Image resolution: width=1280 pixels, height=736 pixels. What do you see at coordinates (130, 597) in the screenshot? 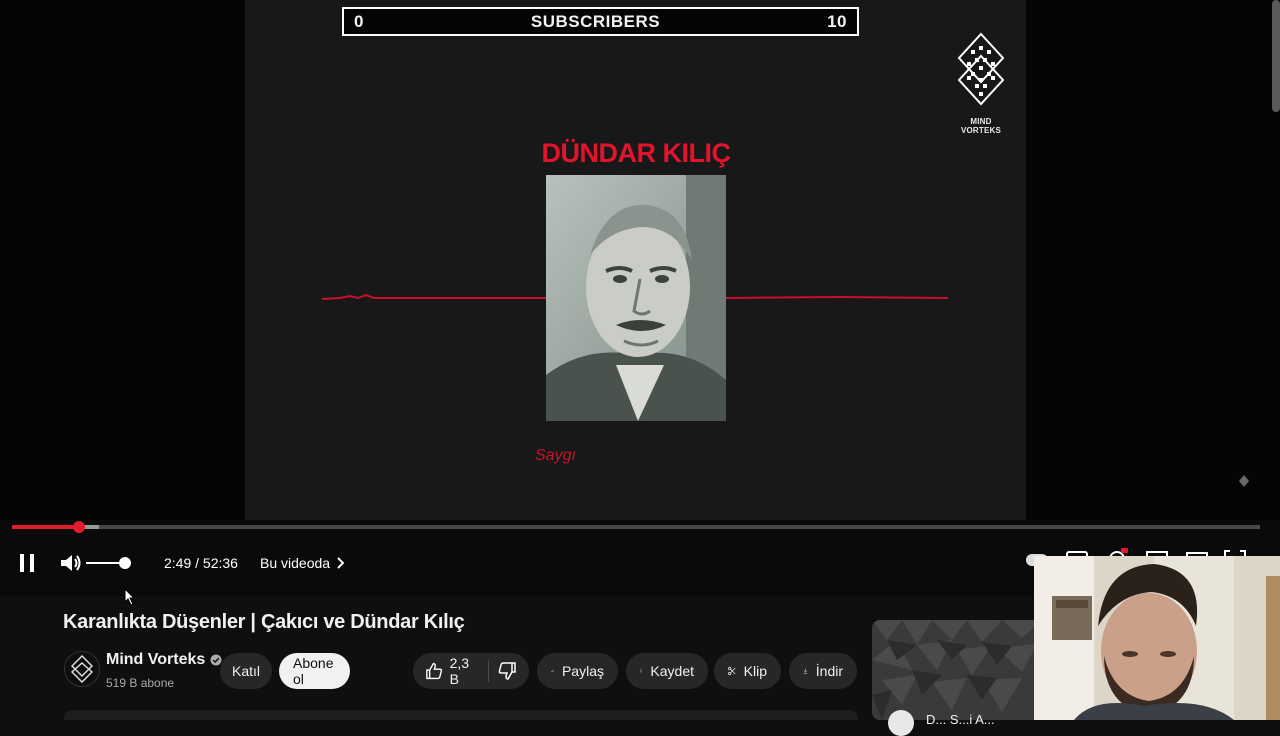
I see `mouse-cursor-icon` at bounding box center [130, 597].